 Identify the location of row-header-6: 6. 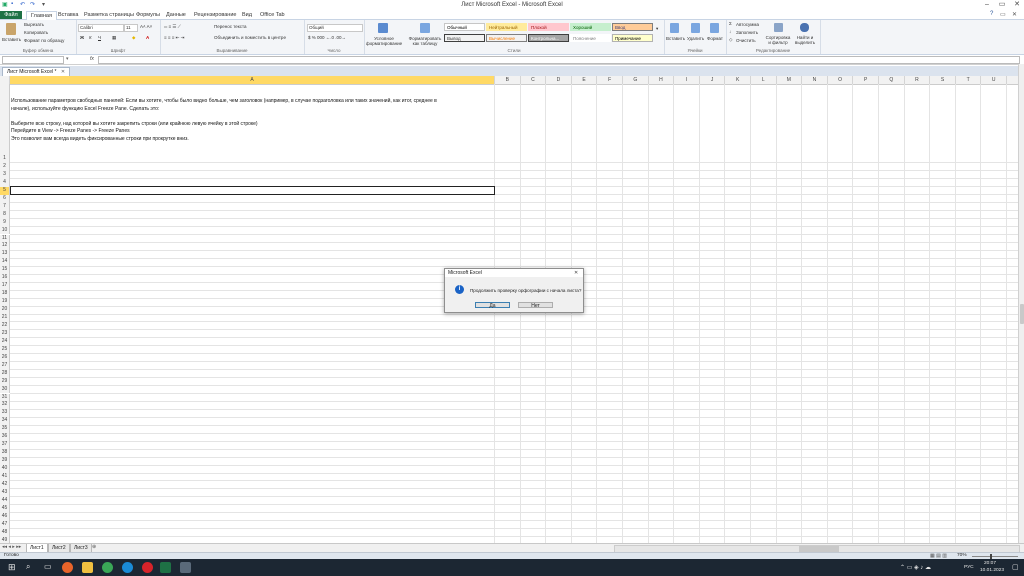
(5, 198).